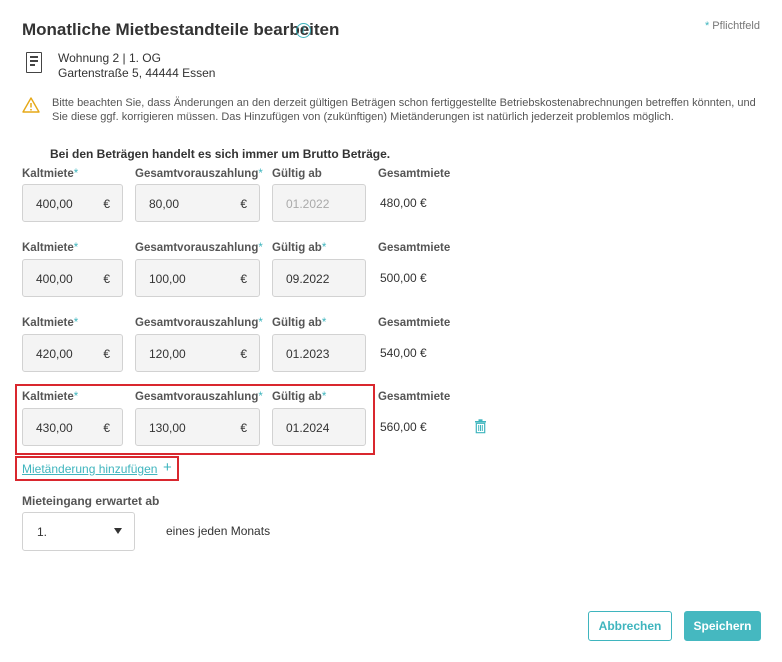 The width and height of the screenshot is (782, 662). I want to click on property-address: Gartenstraße 5, 44444 Essen, so click(137, 73).